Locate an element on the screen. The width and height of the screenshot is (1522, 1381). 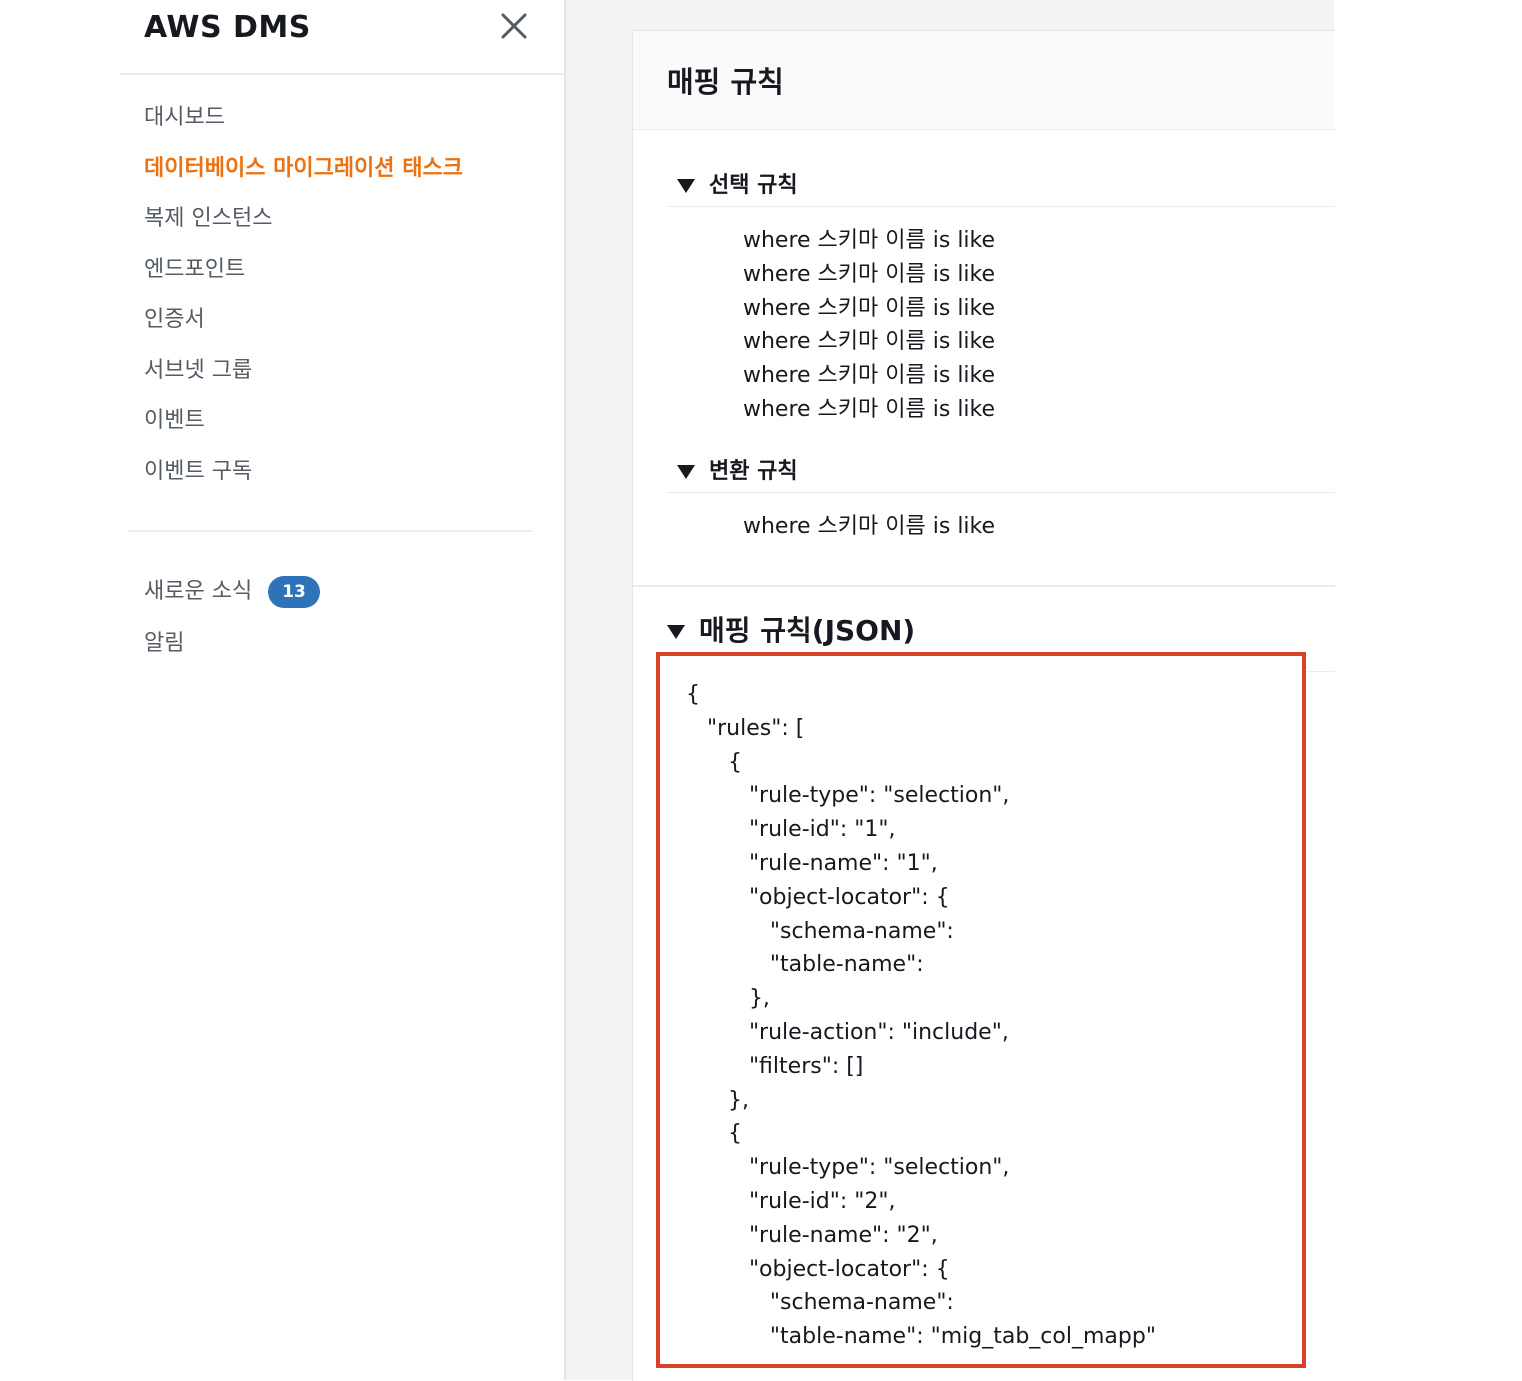
main-right-margin is located at coordinates (1428, 690).